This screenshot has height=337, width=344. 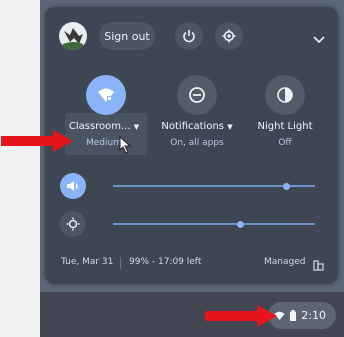 What do you see at coordinates (104, 126) in the screenshot?
I see `network-label: Classroom... ▼` at bounding box center [104, 126].